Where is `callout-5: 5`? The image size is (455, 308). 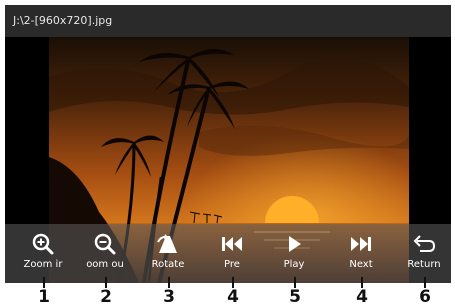
callout-5: 5 is located at coordinates (295, 297).